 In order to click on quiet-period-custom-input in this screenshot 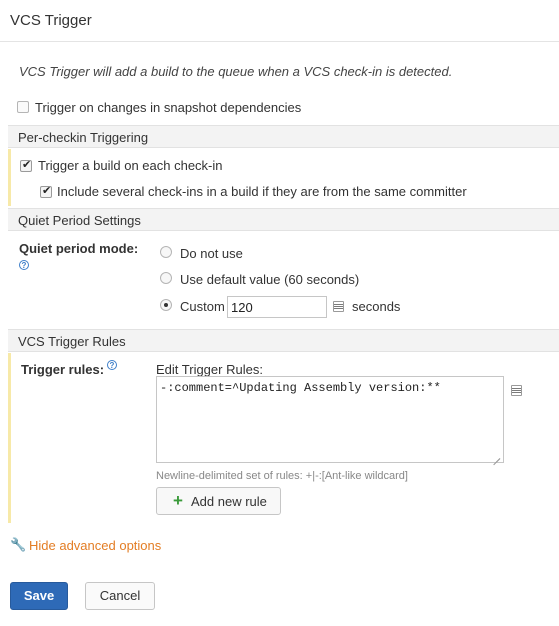, I will do `click(277, 307)`.